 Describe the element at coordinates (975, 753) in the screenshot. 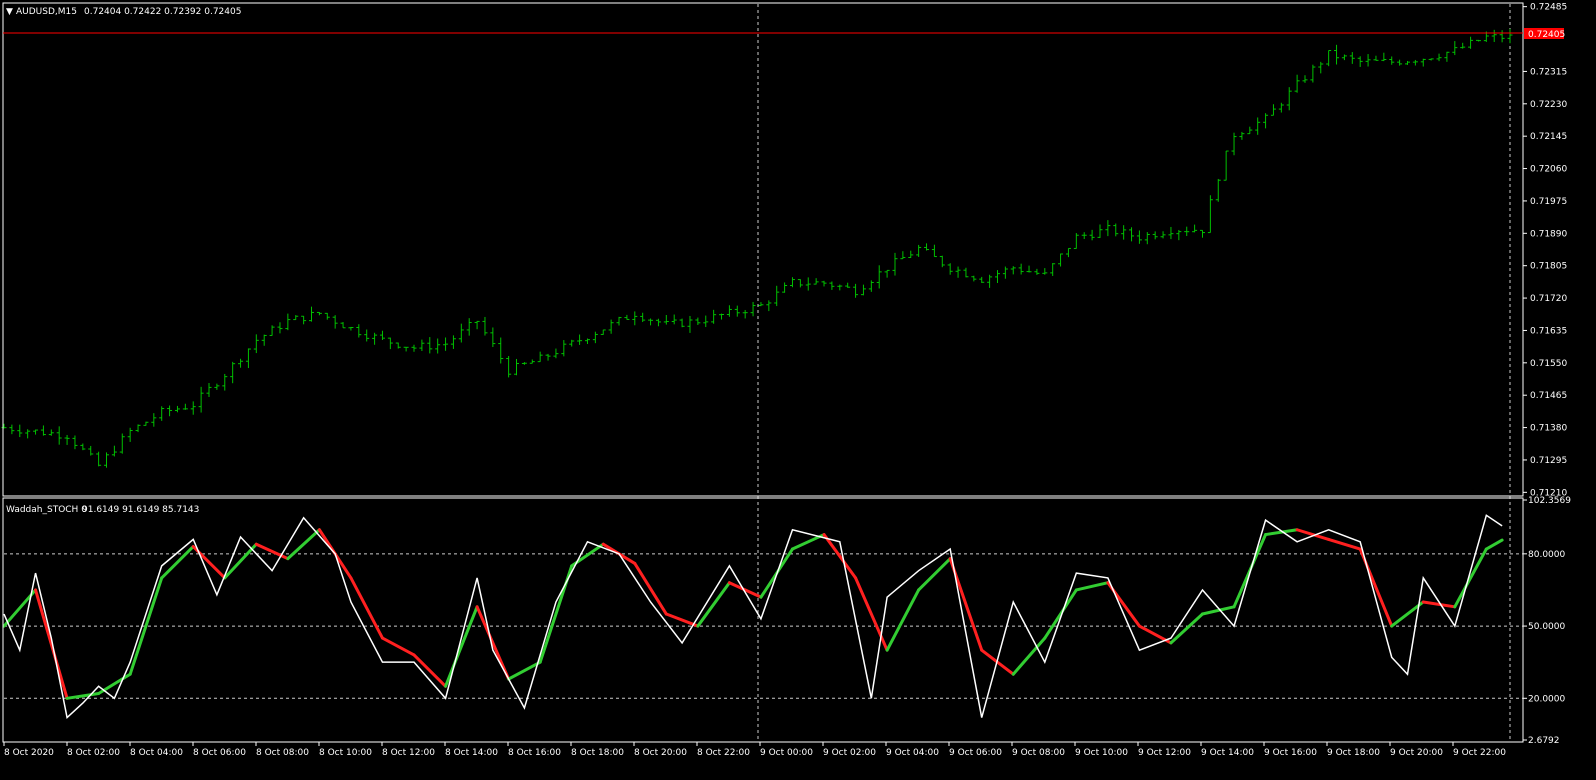

I see `time-tick-label: 9 Oct 06:00` at that location.